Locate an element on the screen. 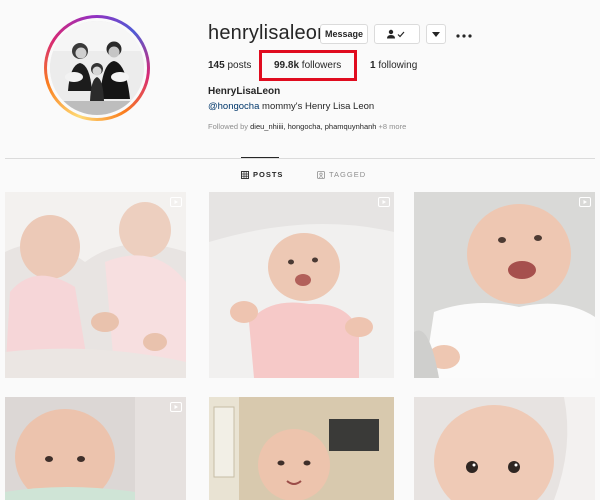 The image size is (600, 500). tagged-user-icon is located at coordinates (321, 174).